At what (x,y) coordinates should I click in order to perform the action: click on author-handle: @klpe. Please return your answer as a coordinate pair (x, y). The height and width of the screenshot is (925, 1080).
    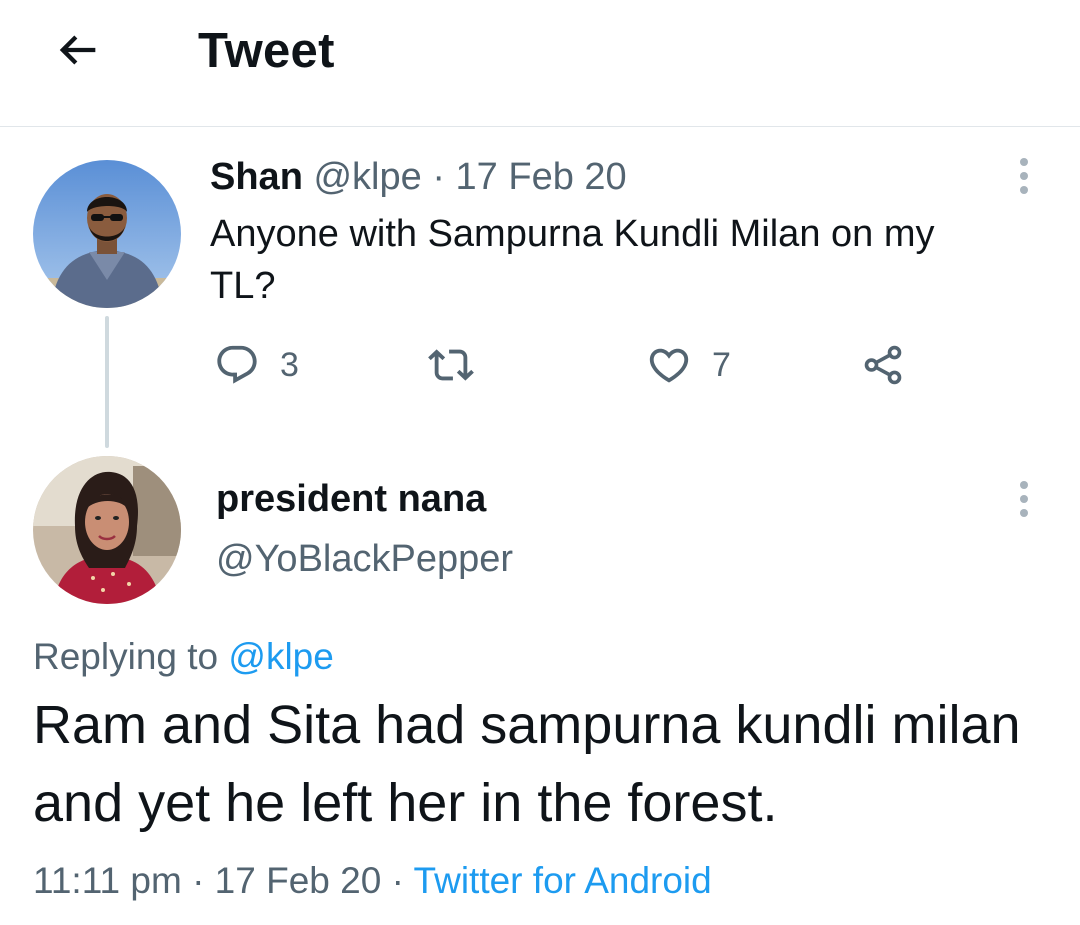
    Looking at the image, I should click on (367, 177).